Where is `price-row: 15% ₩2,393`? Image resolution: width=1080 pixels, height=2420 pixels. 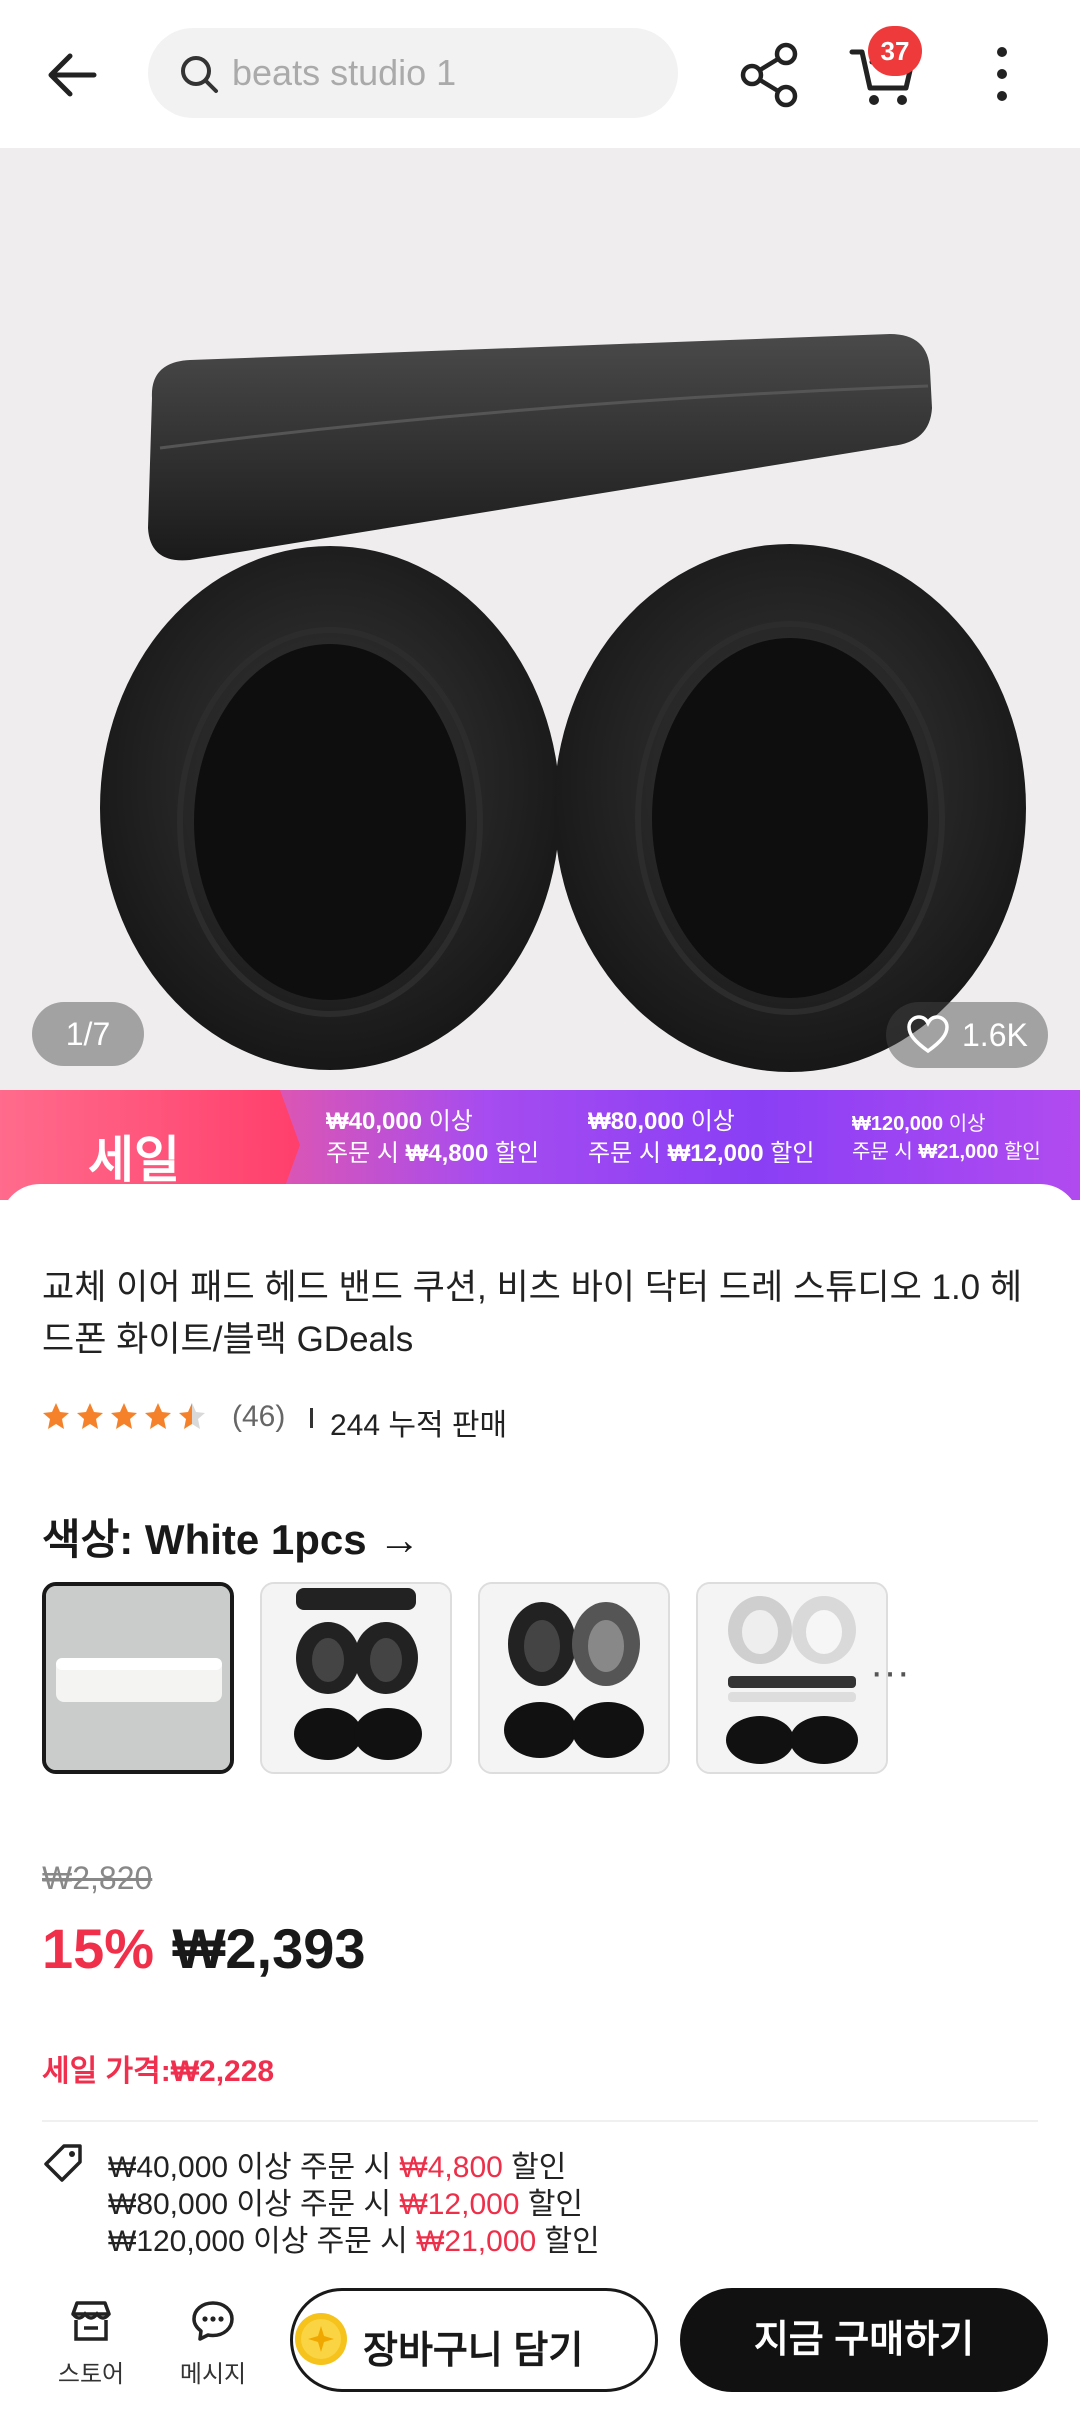 price-row: 15% ₩2,393 is located at coordinates (204, 1948).